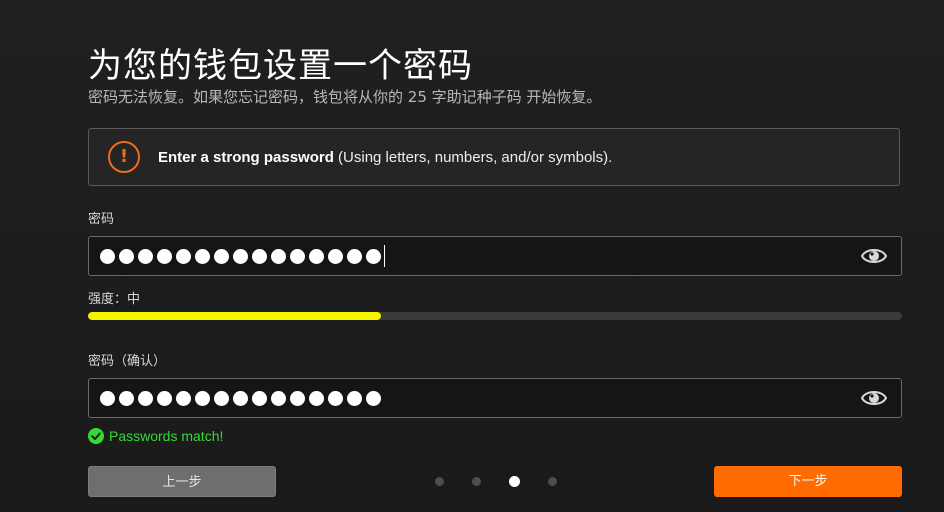  Describe the element at coordinates (495, 316) in the screenshot. I see `password-strength-bar` at that location.